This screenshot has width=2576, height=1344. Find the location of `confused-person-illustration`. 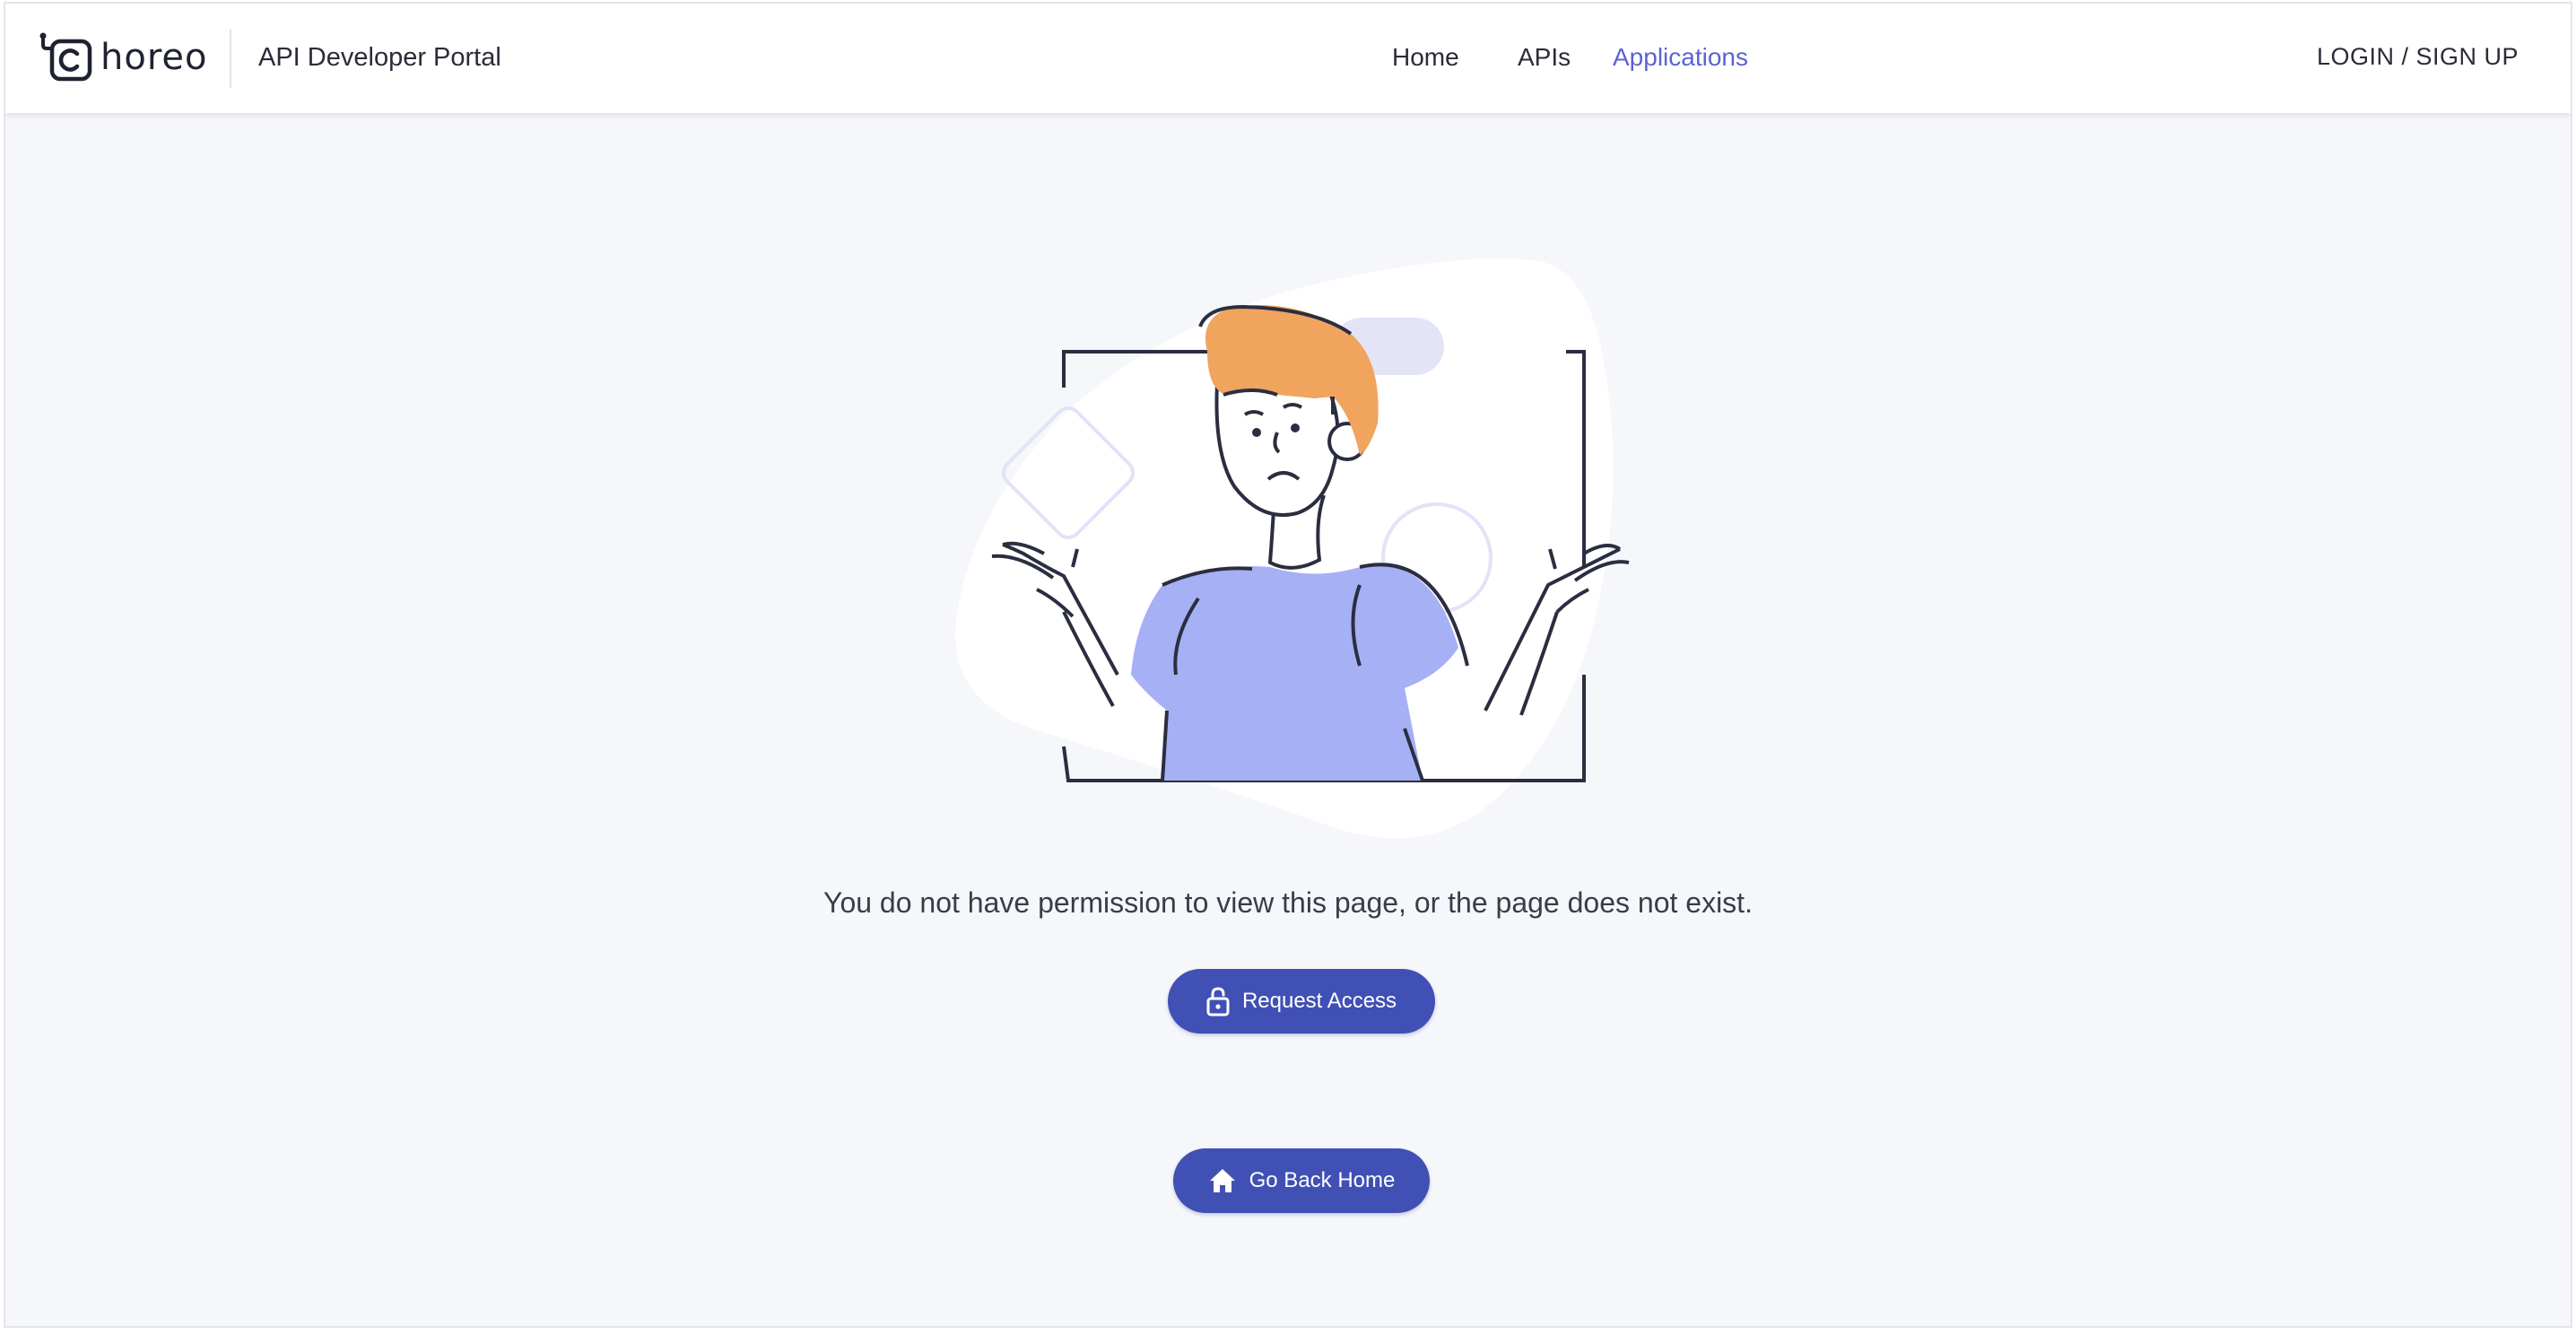

confused-person-illustration is located at coordinates (1292, 548).